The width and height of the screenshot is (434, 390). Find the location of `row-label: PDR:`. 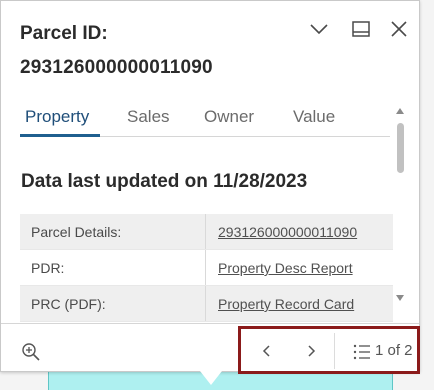

row-label: PDR: is located at coordinates (113, 267).